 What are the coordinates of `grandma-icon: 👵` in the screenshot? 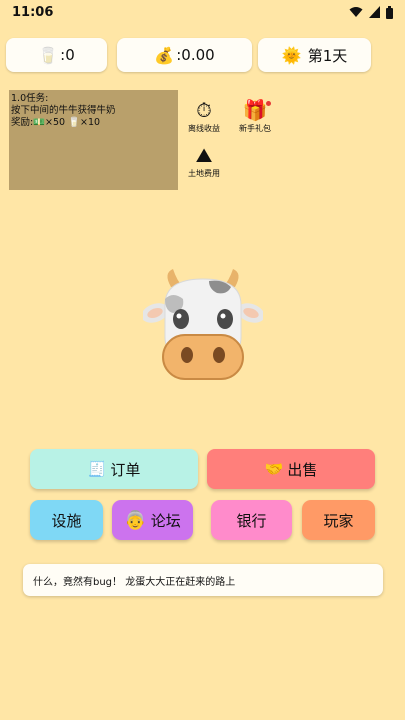 It's located at (135, 520).